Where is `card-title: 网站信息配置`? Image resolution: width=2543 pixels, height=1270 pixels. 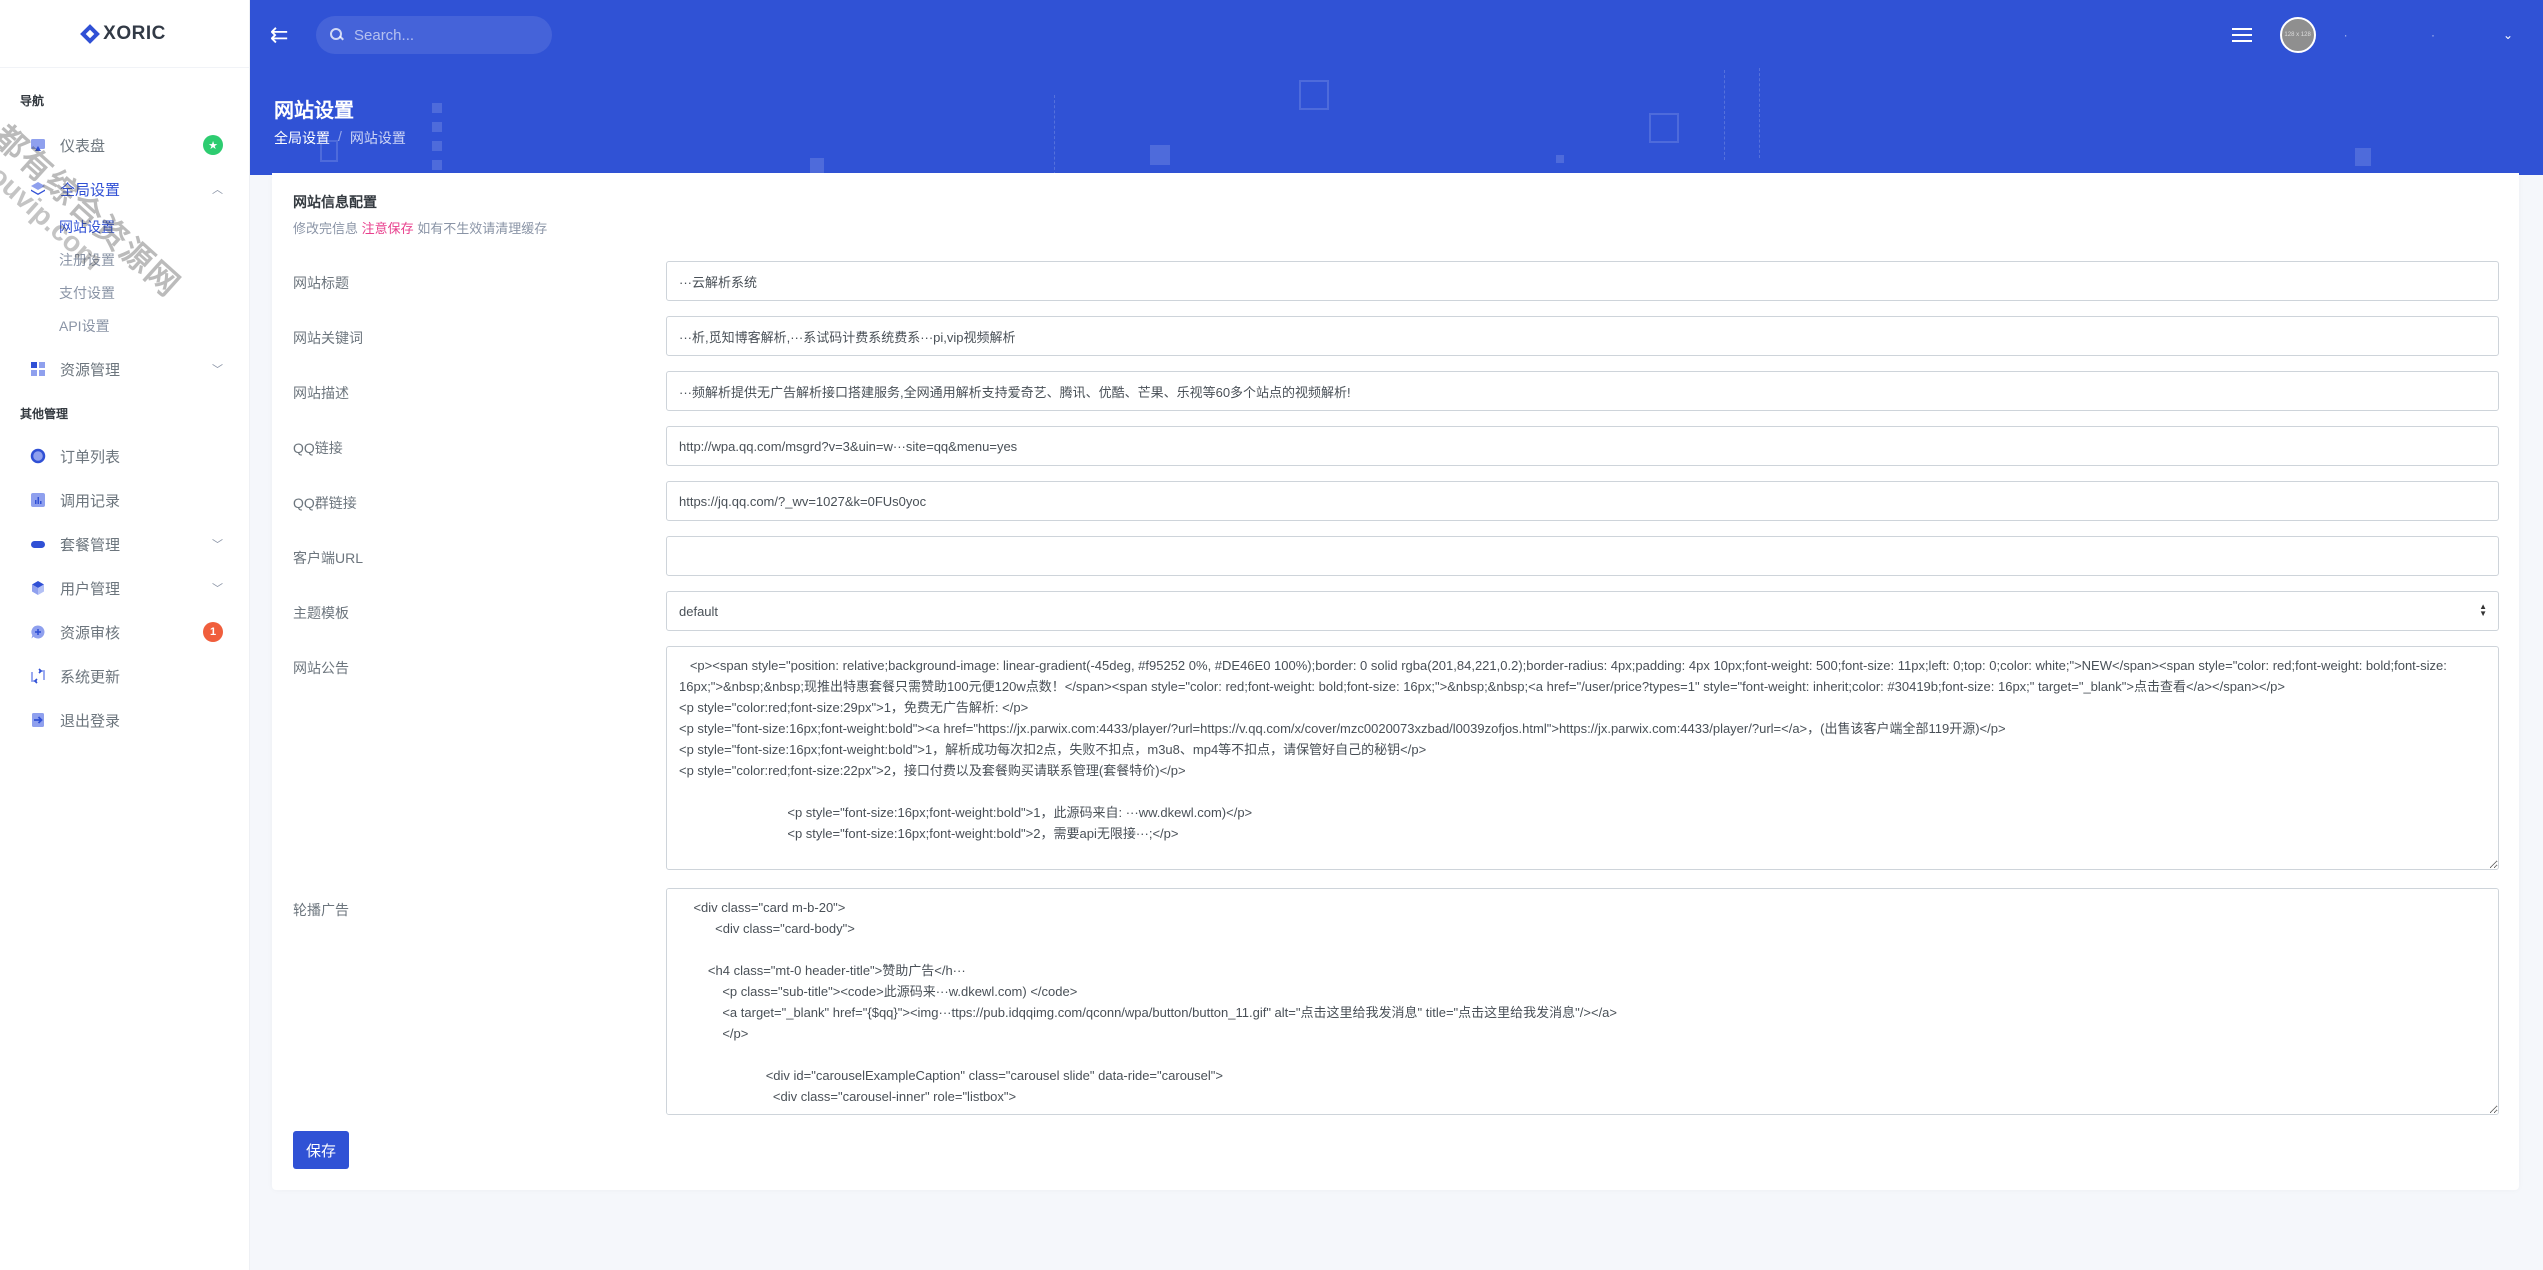 card-title: 网站信息配置 is located at coordinates (335, 202).